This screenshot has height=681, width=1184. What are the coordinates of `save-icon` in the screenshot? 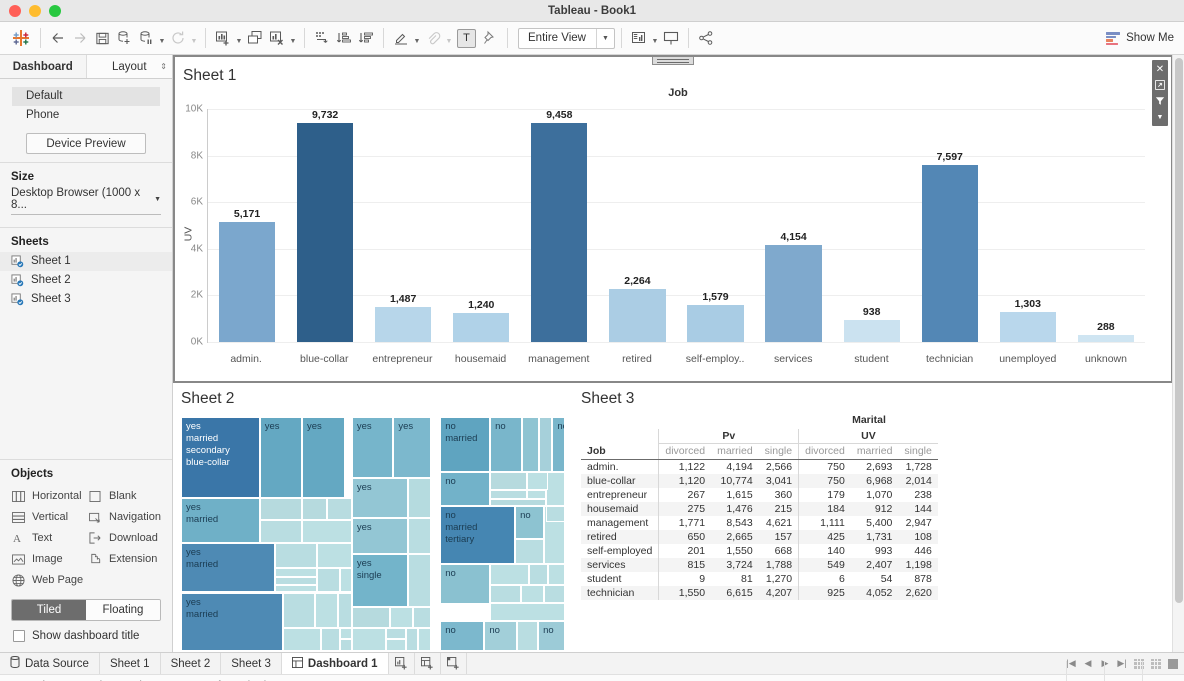 It's located at (102, 38).